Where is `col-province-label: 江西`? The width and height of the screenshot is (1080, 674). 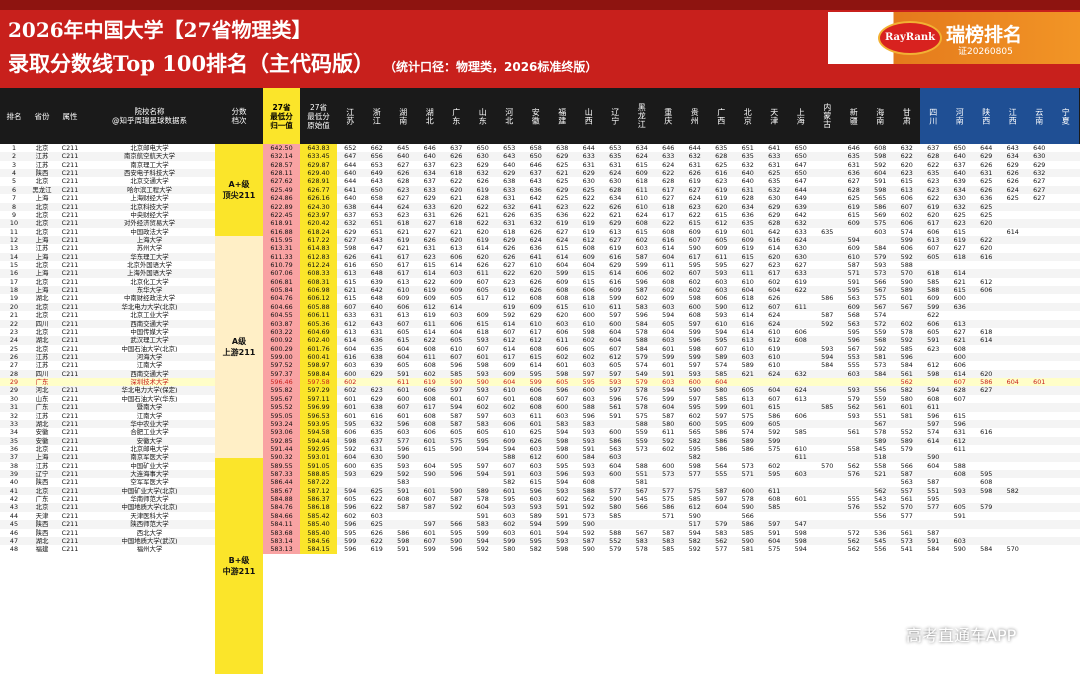 col-province-label: 江西 is located at coordinates (1013, 116).